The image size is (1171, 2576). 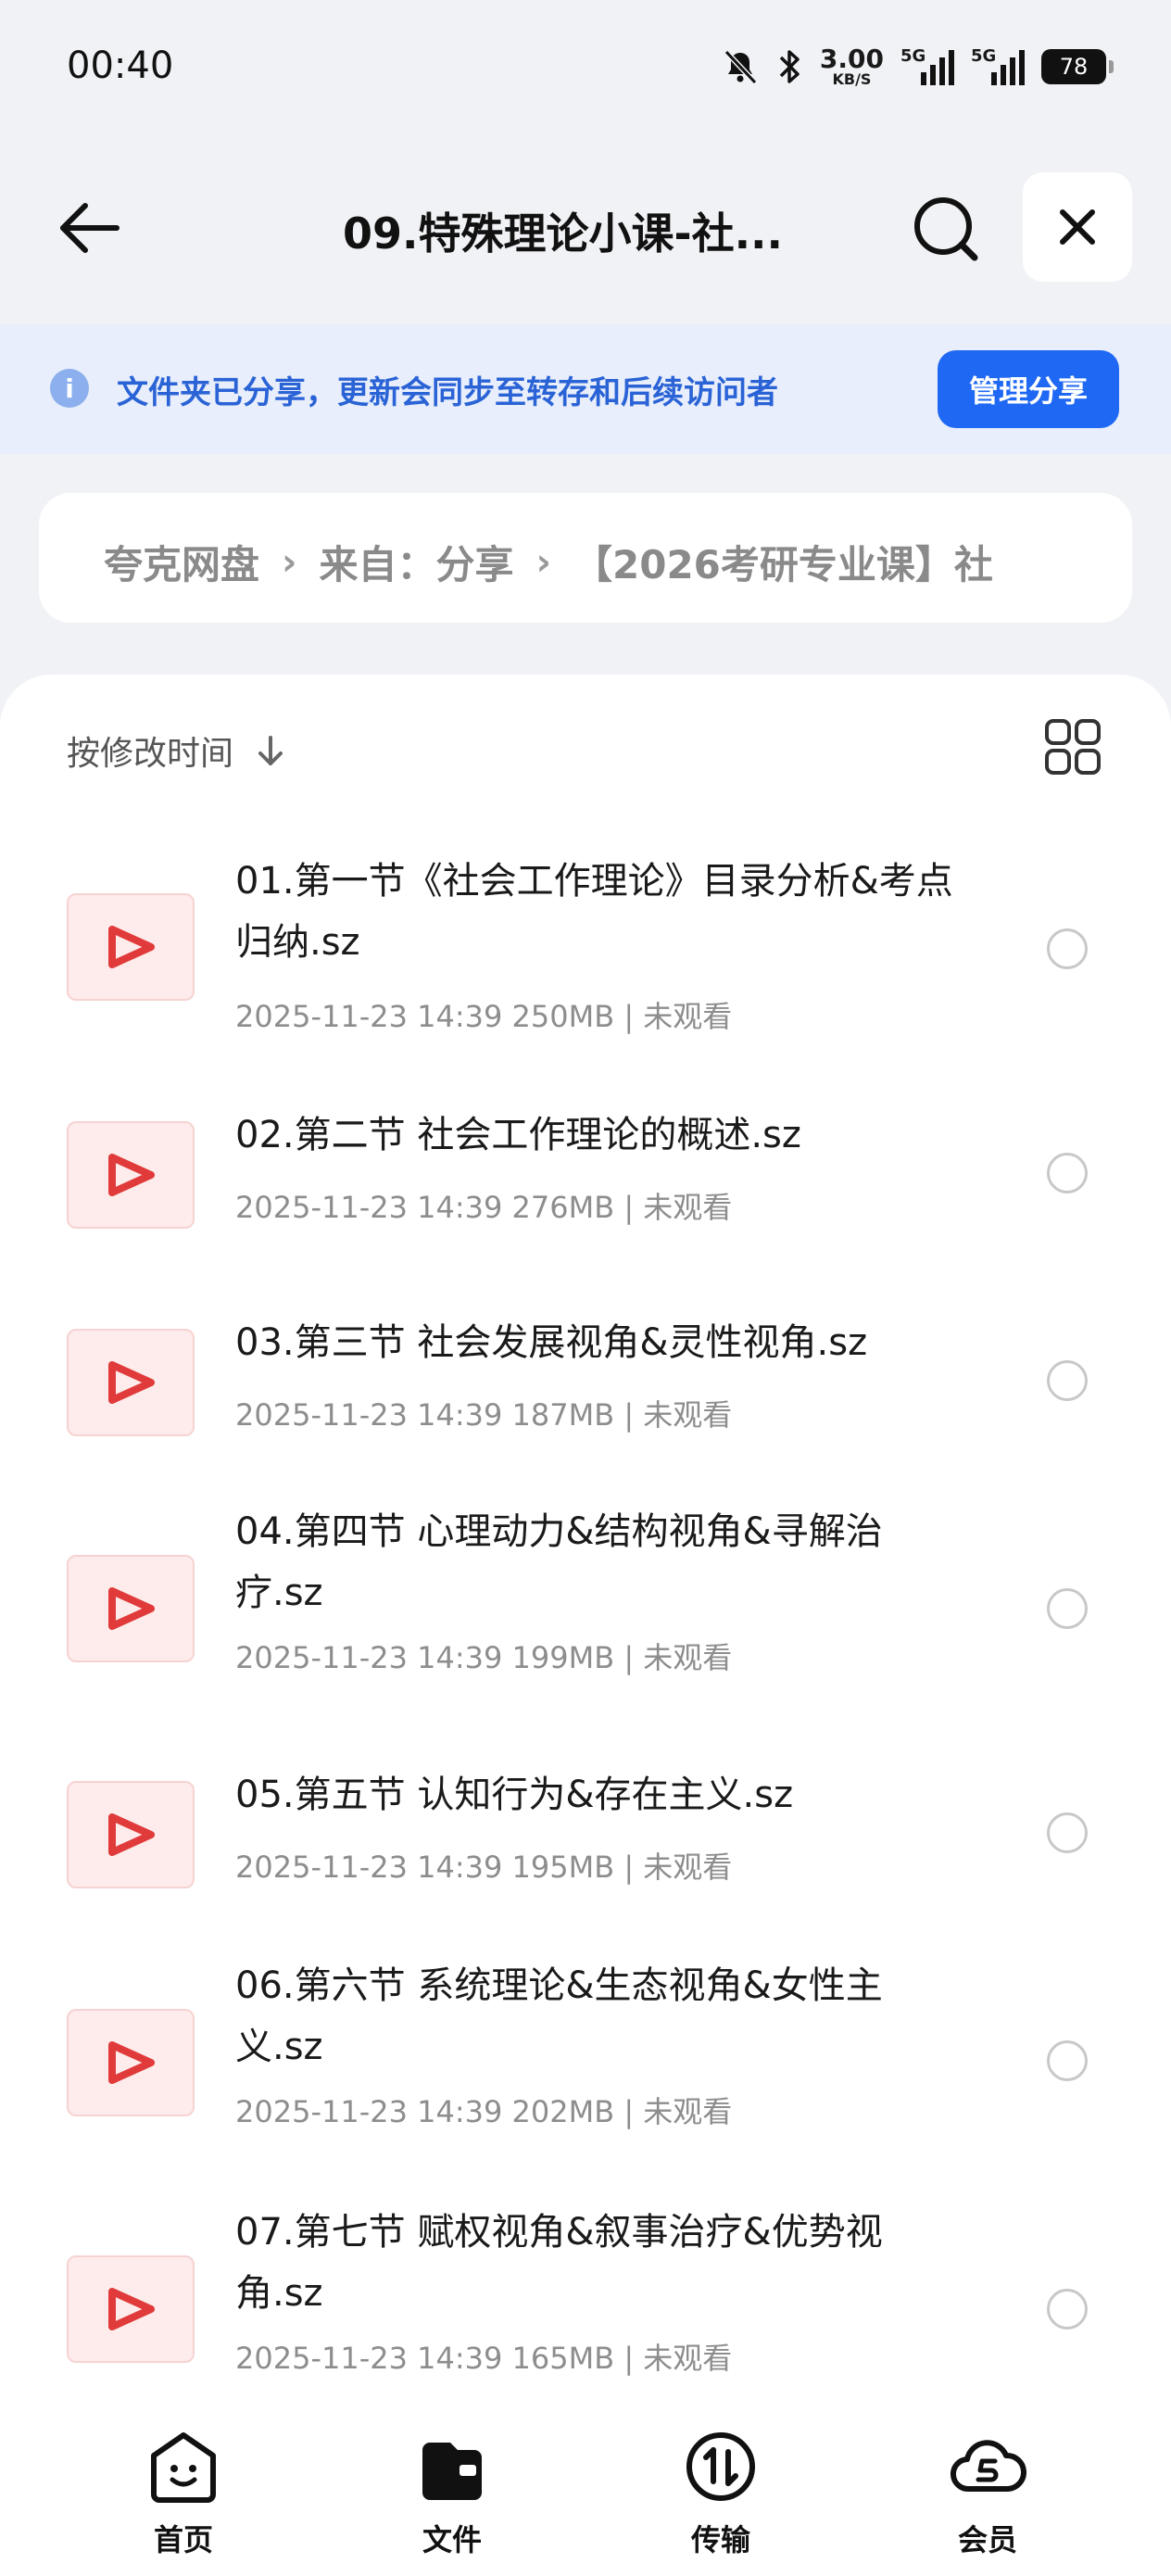 I want to click on breadcrumb-item-share: 来自：分享, so click(x=417, y=562).